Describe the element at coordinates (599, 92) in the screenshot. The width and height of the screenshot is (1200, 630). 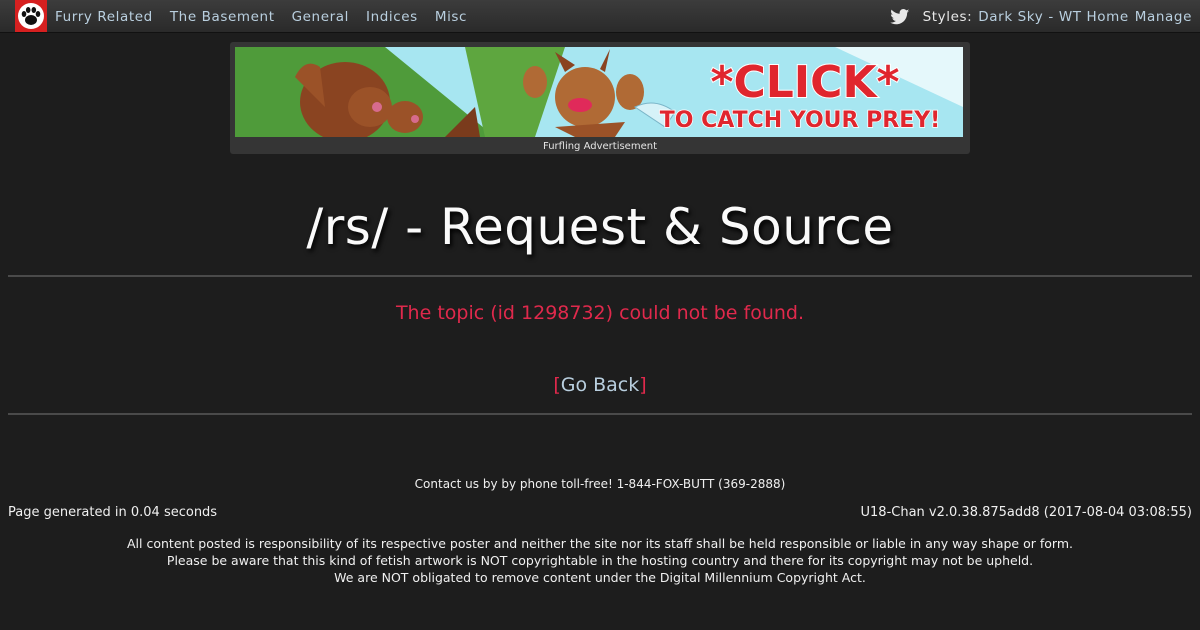
I see `advertisement-banner: *CLICK* TO CATCH YOUR PREY!` at that location.